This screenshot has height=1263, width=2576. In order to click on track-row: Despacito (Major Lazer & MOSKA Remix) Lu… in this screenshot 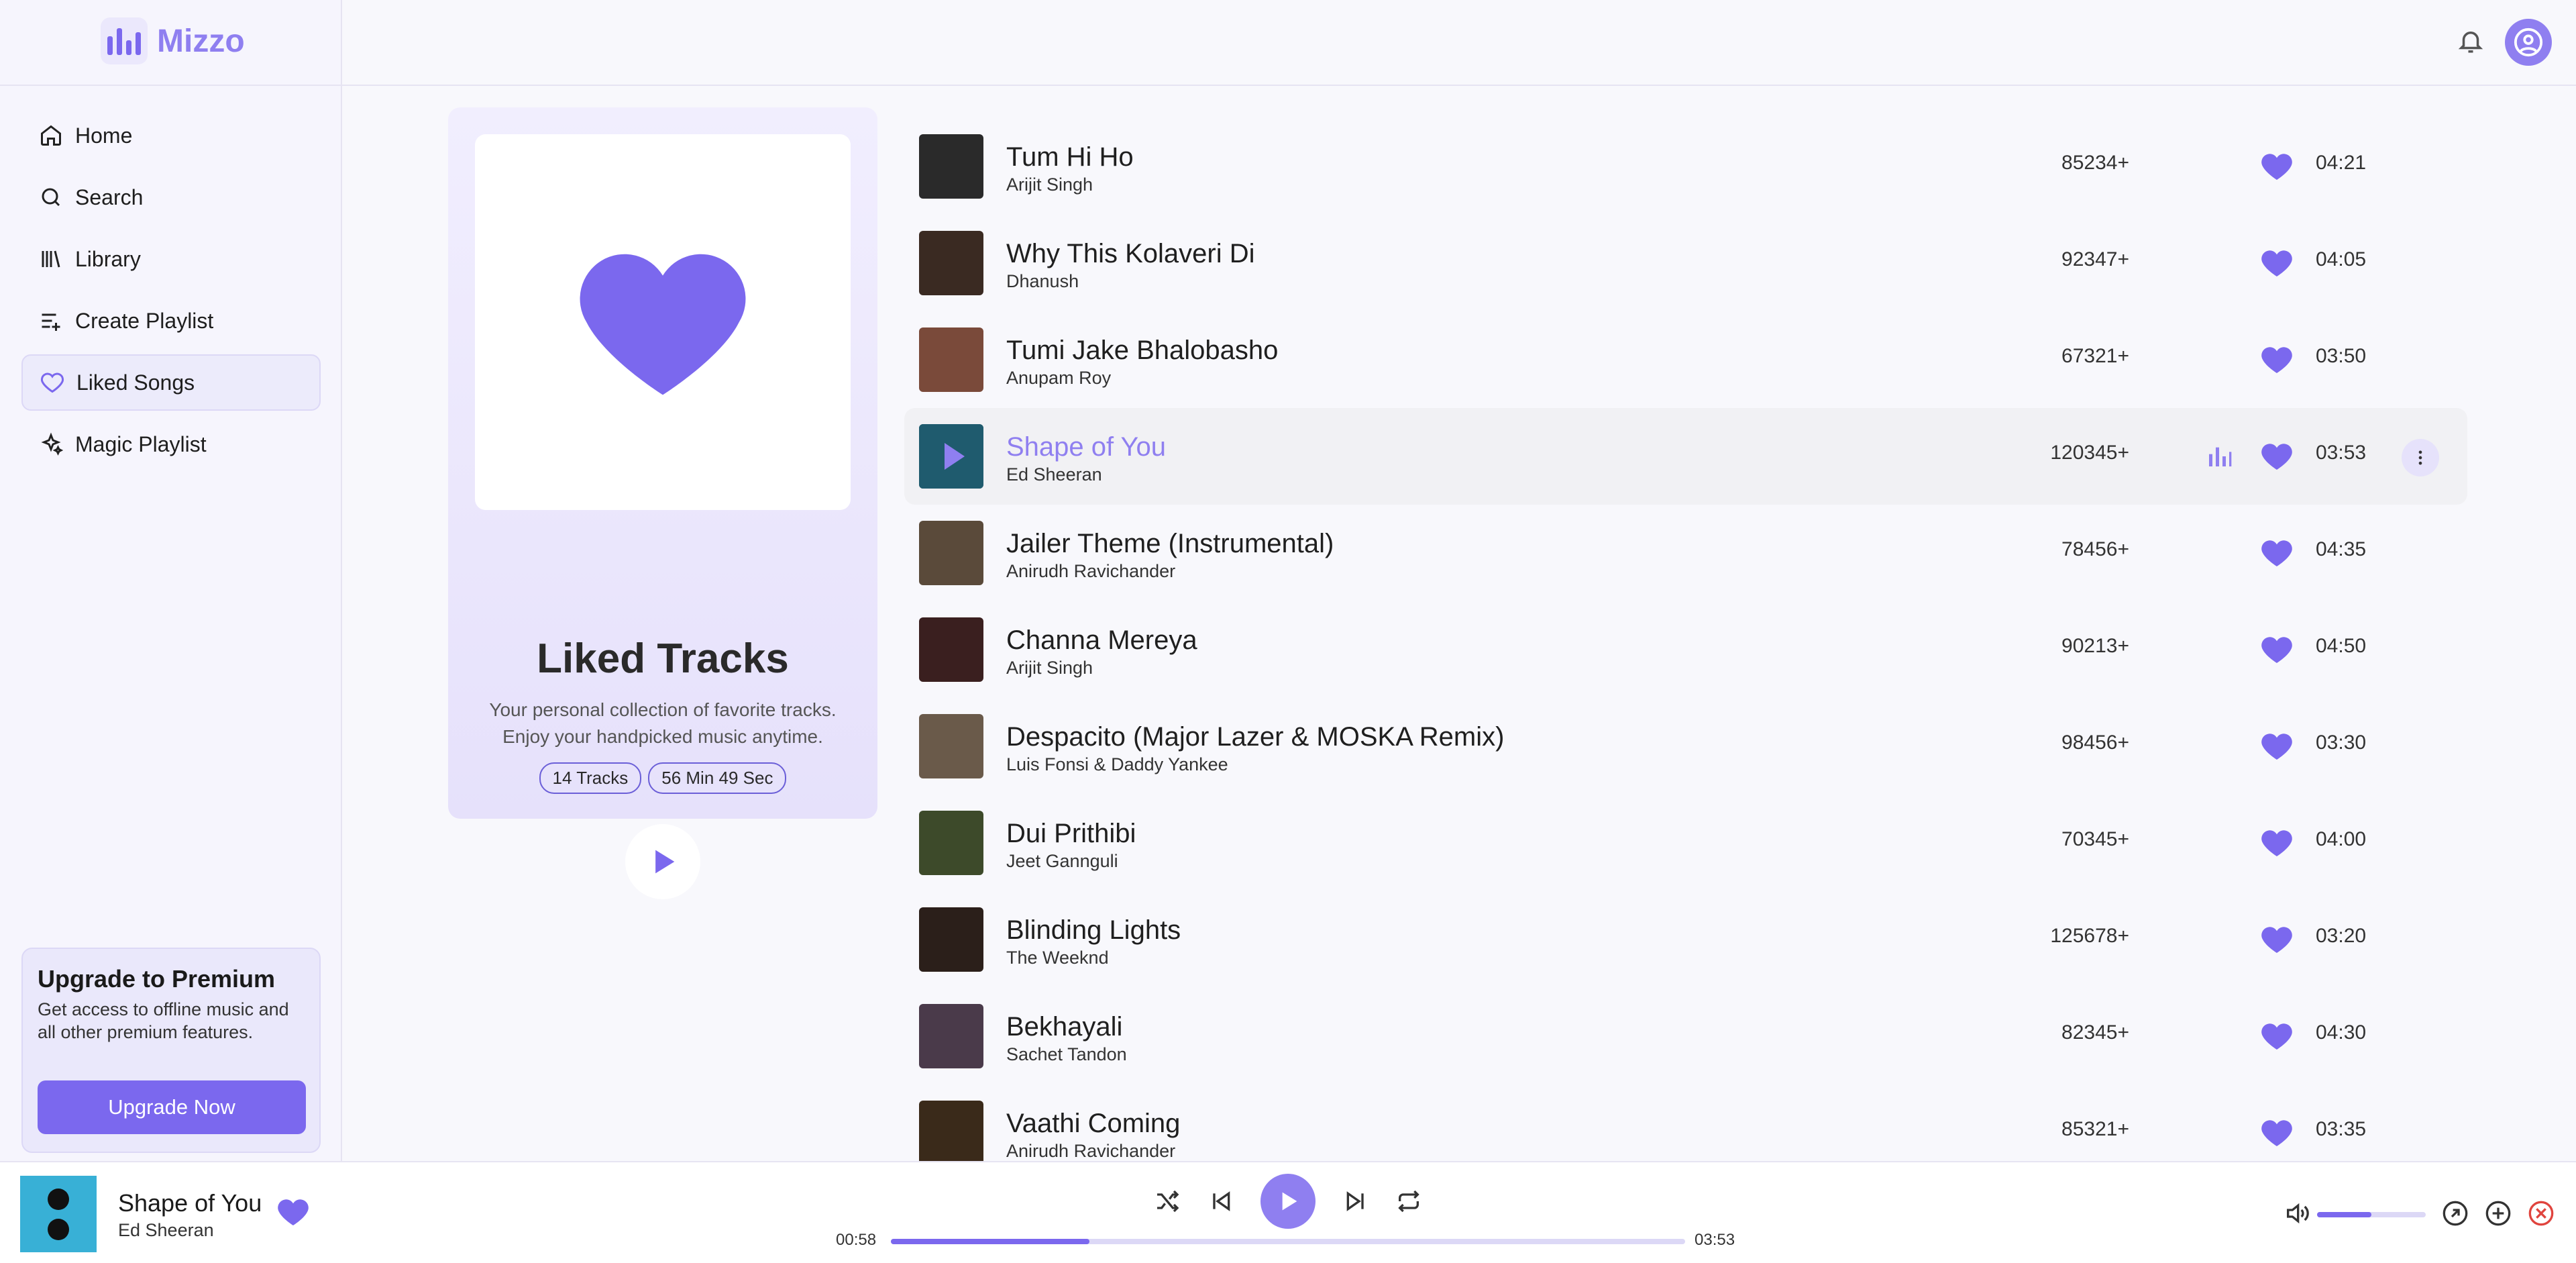, I will do `click(1685, 746)`.